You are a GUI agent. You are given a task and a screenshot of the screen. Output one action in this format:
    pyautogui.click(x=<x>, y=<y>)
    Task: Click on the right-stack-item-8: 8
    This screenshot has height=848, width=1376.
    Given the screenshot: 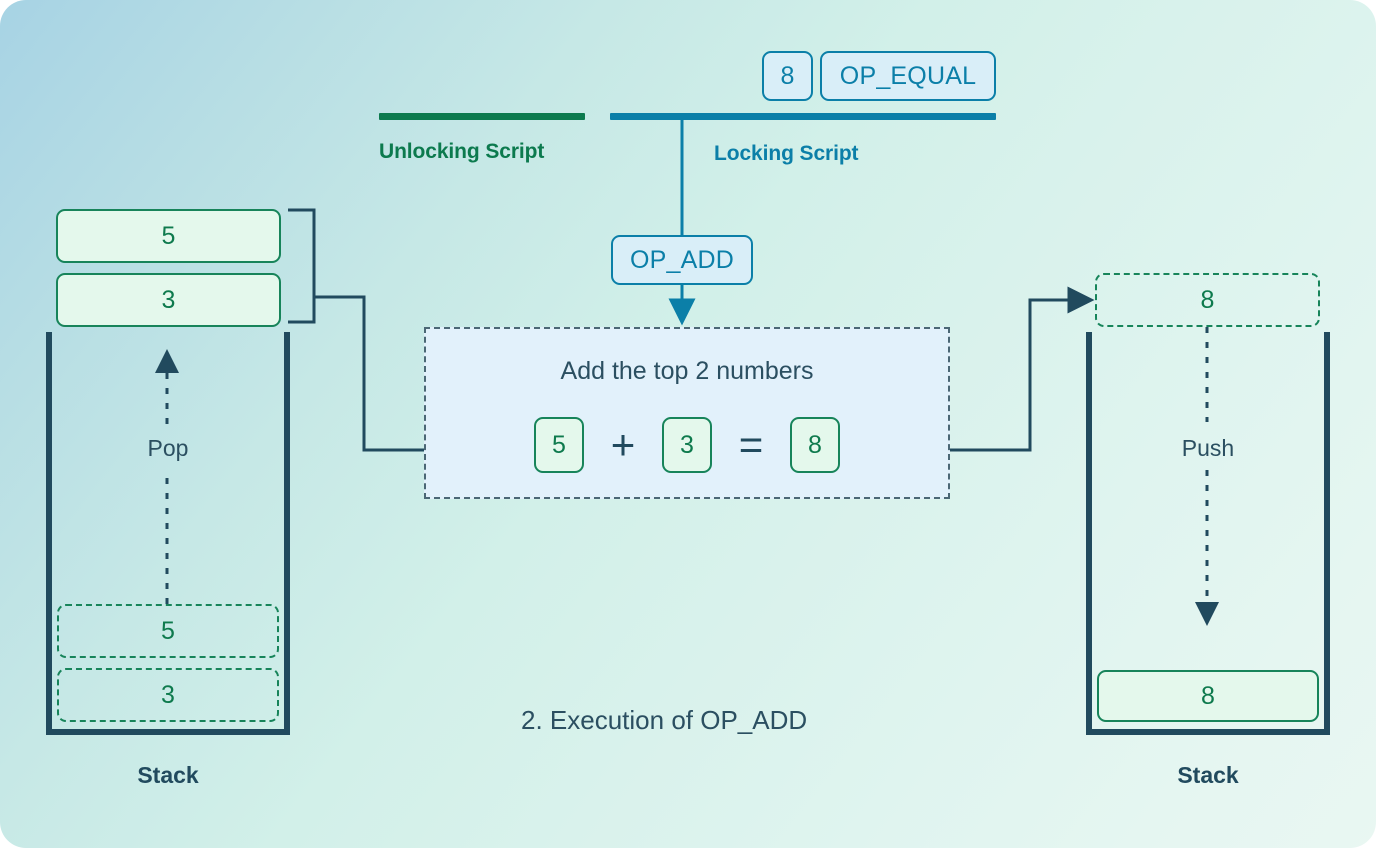 What is the action you would take?
    pyautogui.click(x=1208, y=696)
    